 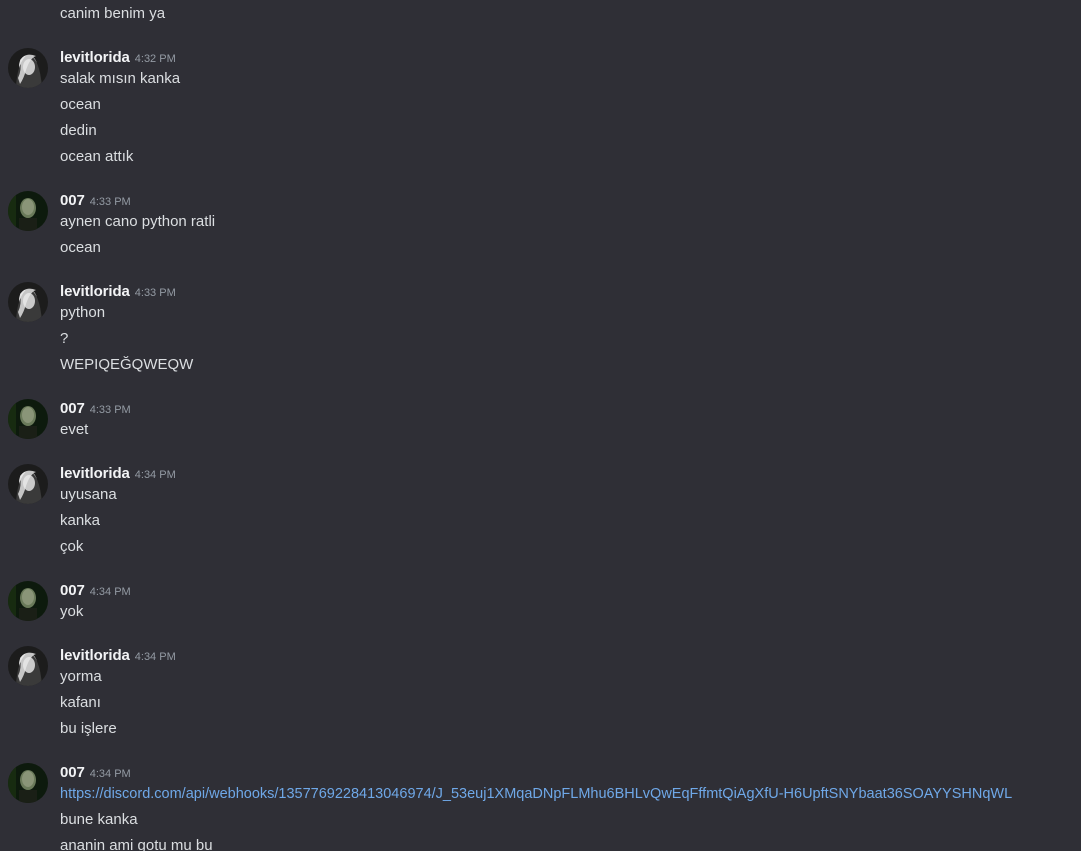 What do you see at coordinates (138, 221) in the screenshot?
I see `message-line: aynen cano python ratli` at bounding box center [138, 221].